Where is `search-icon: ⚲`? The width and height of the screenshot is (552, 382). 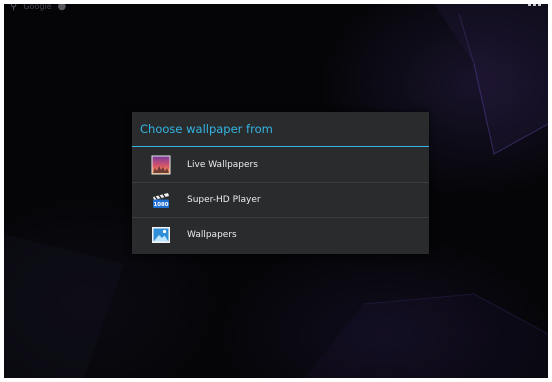 search-icon: ⚲ is located at coordinates (14, 8).